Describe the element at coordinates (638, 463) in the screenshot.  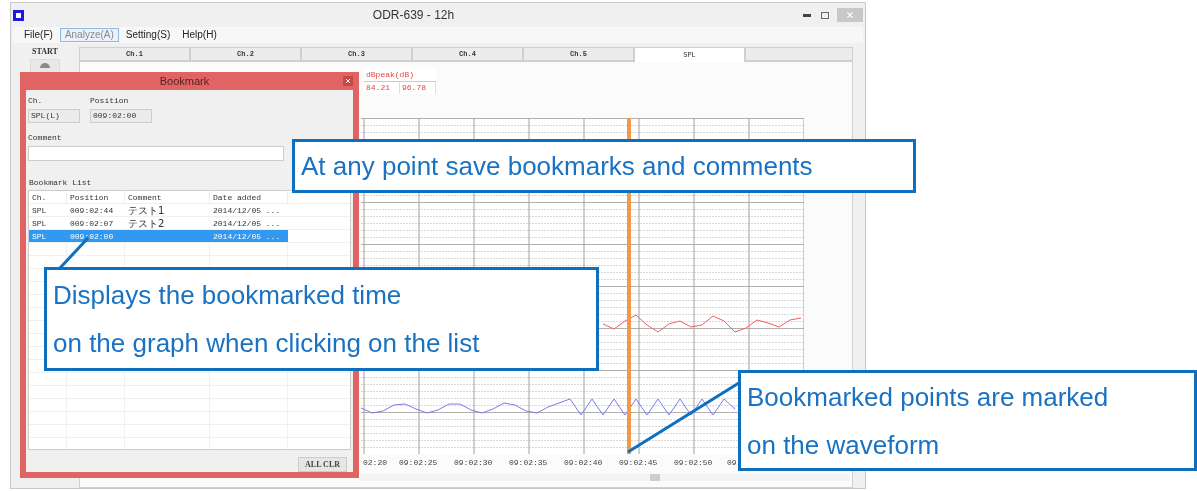
I see `axis-label: 09:02:45` at that location.